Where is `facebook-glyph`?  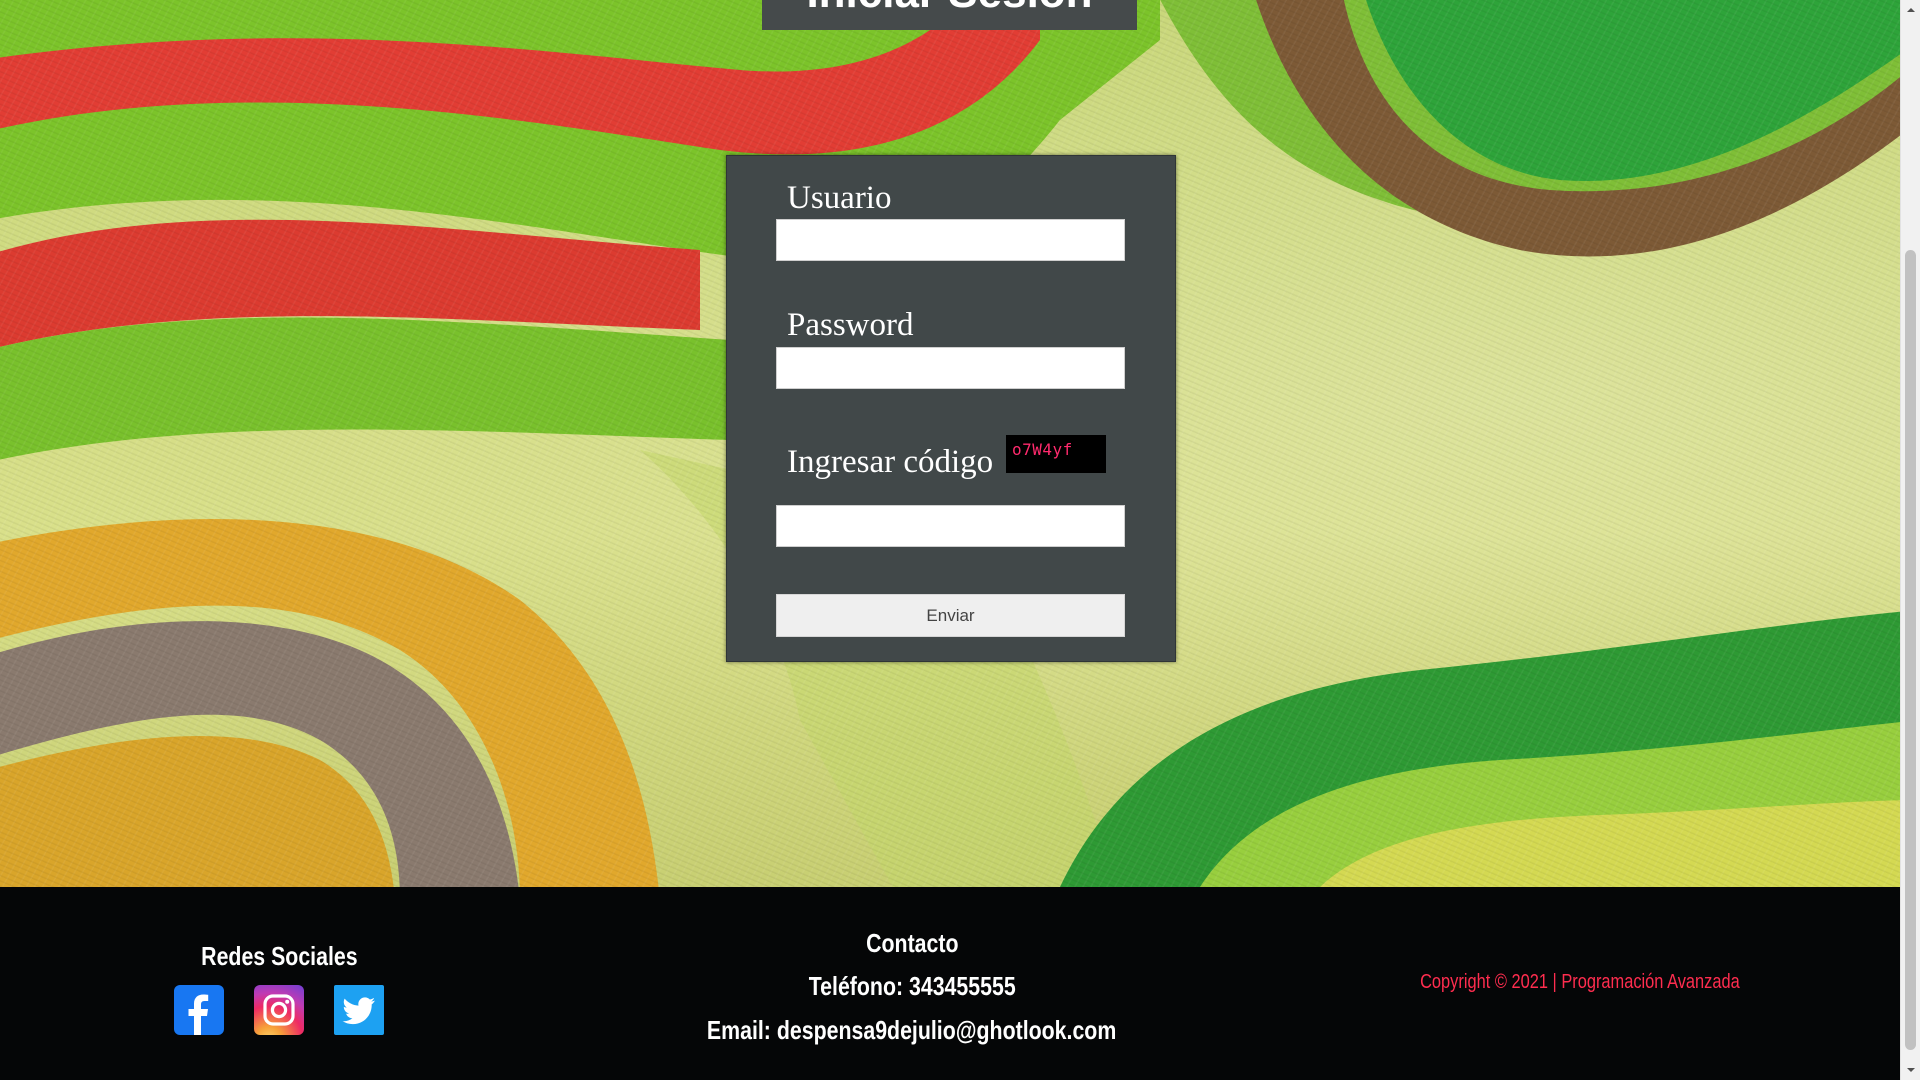 facebook-glyph is located at coordinates (198, 1014).